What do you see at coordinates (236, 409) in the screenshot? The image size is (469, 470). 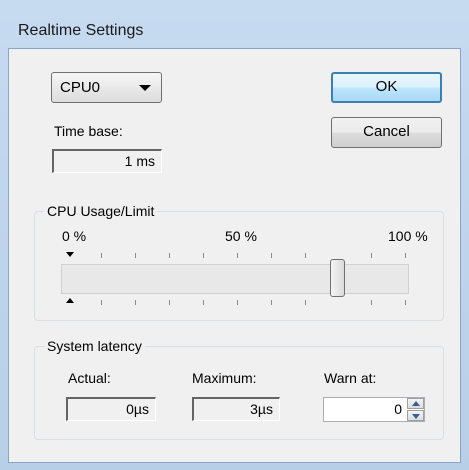 I see `maximum-latency-field: 3µs` at bounding box center [236, 409].